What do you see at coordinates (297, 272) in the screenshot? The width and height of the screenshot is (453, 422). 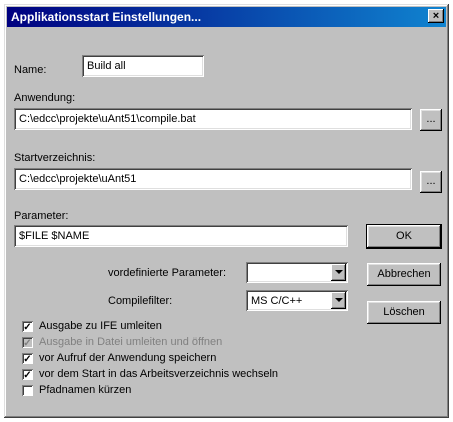 I see `vordefinierte-parameter-select` at bounding box center [297, 272].